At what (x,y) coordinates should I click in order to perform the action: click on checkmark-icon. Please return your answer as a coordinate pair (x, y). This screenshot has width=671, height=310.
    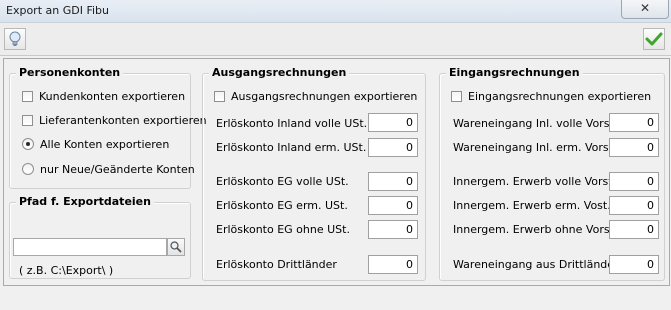
    Looking at the image, I should click on (654, 39).